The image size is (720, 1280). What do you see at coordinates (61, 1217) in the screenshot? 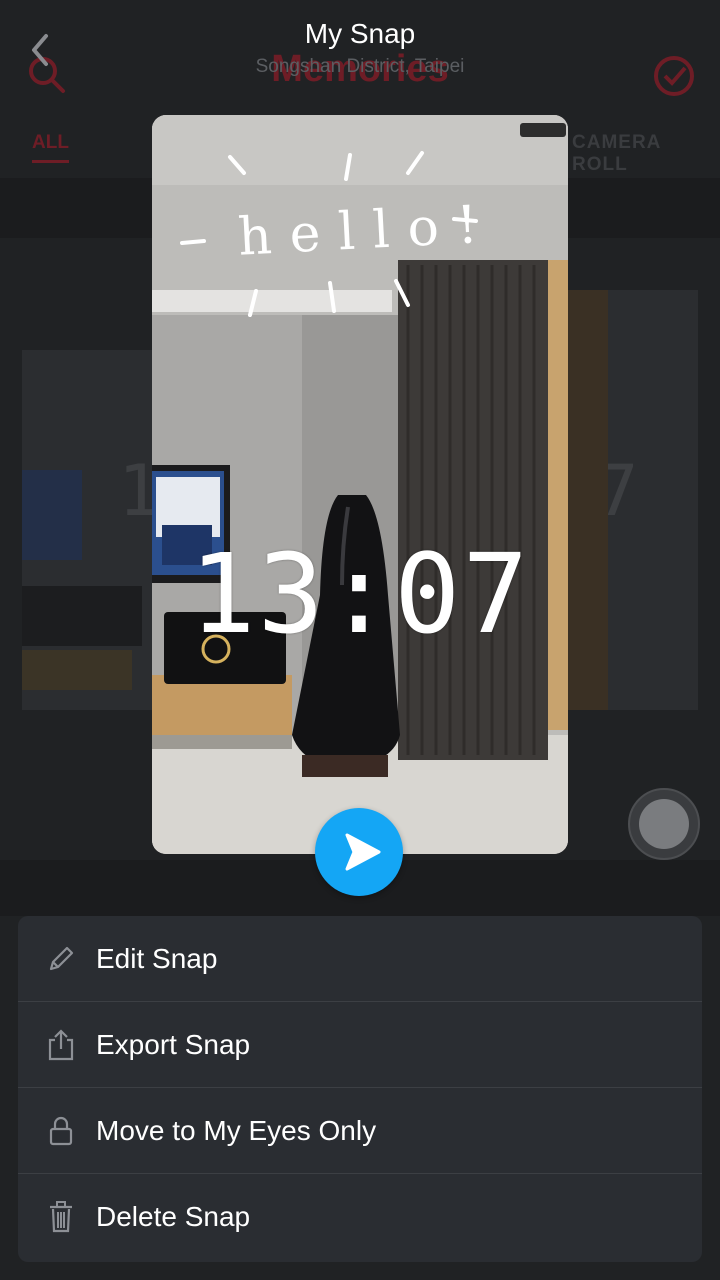
I see `trash-icon` at bounding box center [61, 1217].